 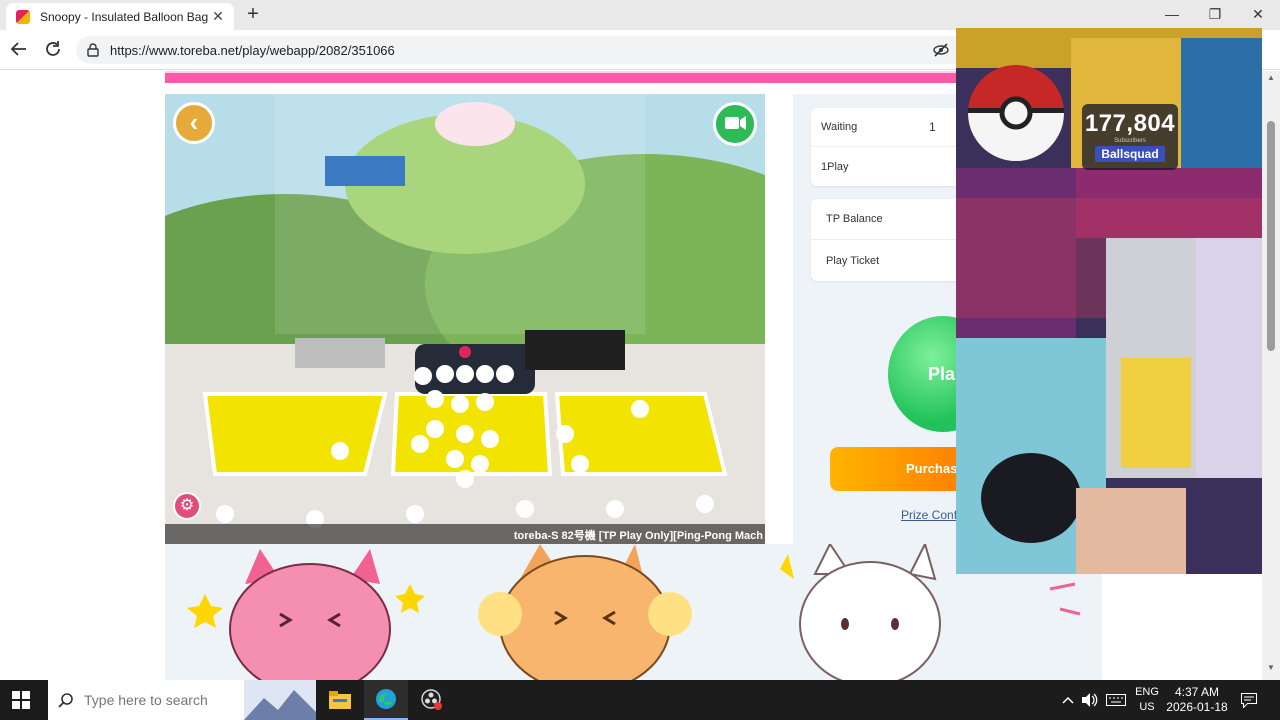 I want to click on subscriber-count: 177,804, so click(x=1130, y=123).